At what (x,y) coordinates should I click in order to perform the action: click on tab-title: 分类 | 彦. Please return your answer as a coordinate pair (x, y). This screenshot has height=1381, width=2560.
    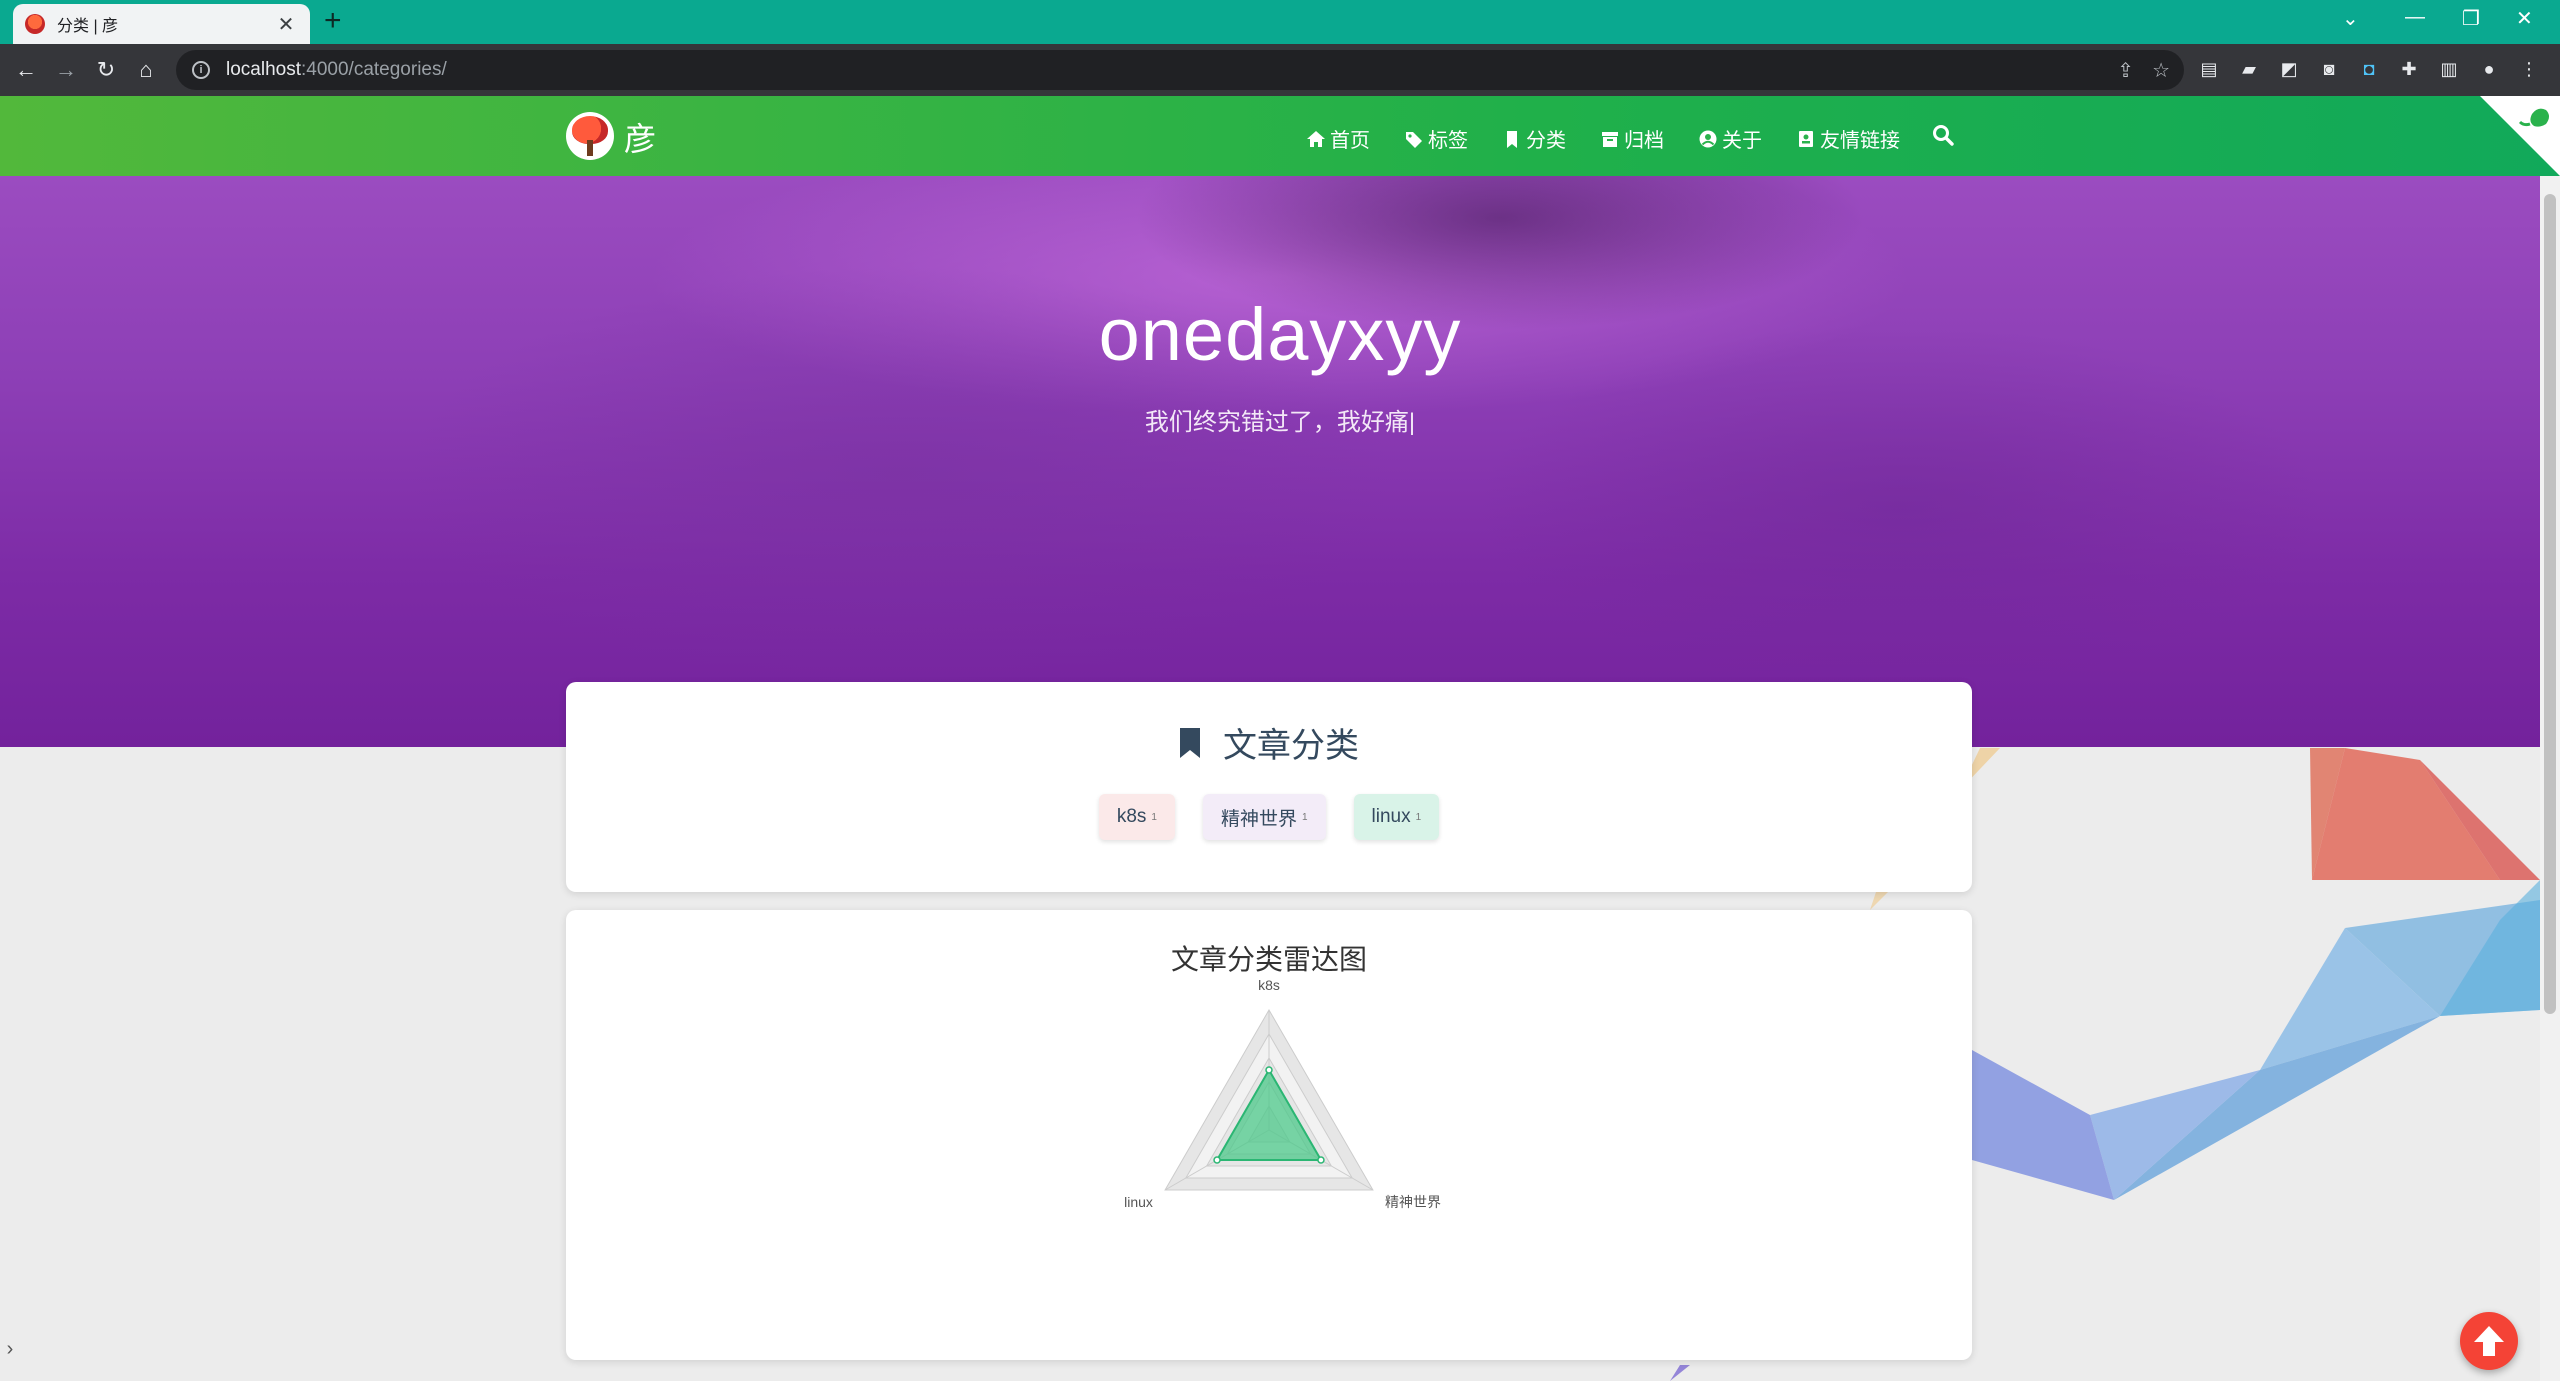
    Looking at the image, I should click on (88, 26).